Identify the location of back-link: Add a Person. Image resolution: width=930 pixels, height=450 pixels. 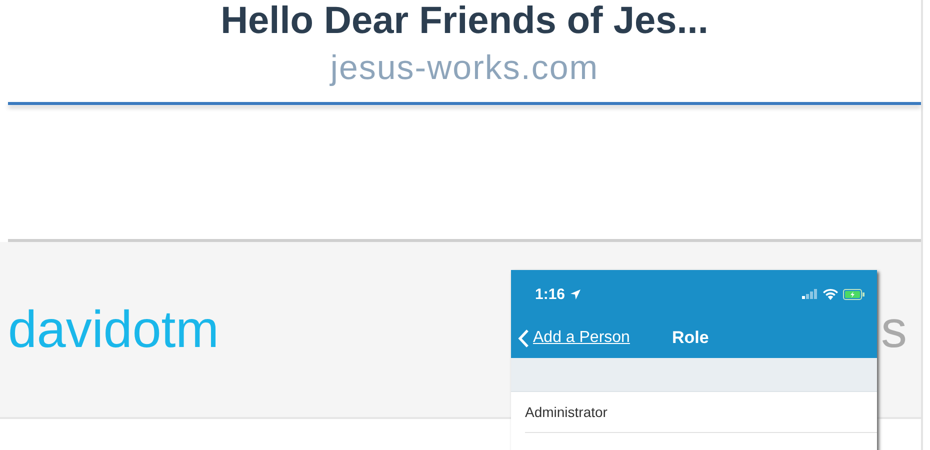
(574, 338).